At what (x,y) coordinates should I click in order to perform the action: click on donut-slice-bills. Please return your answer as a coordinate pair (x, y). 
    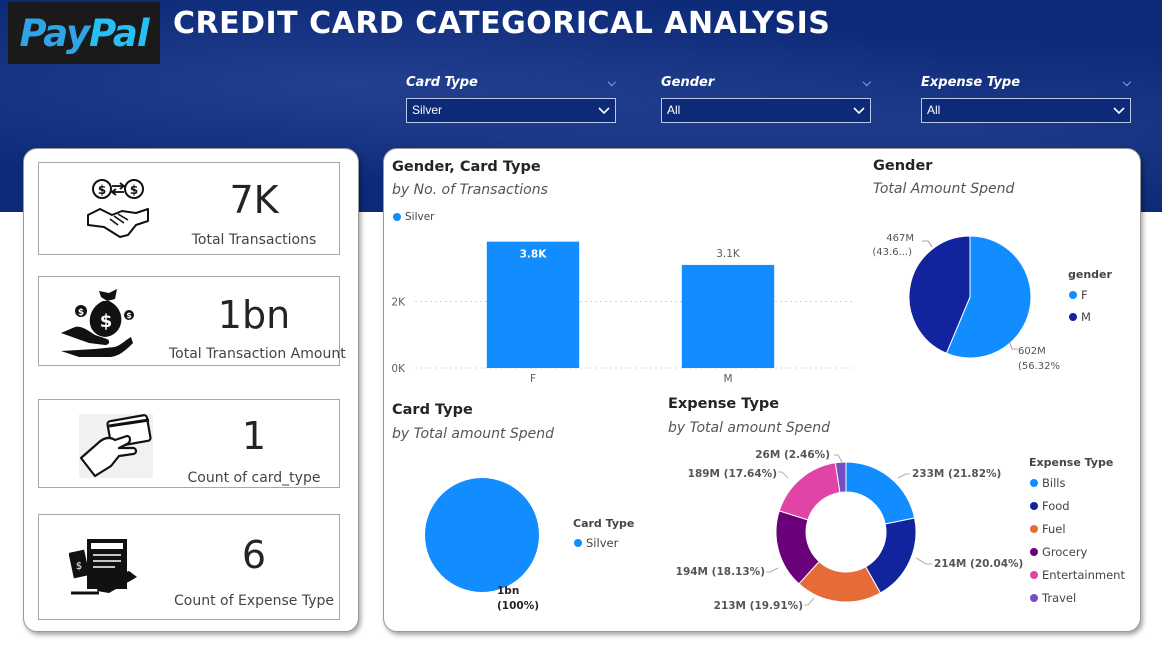
    Looking at the image, I should click on (880, 493).